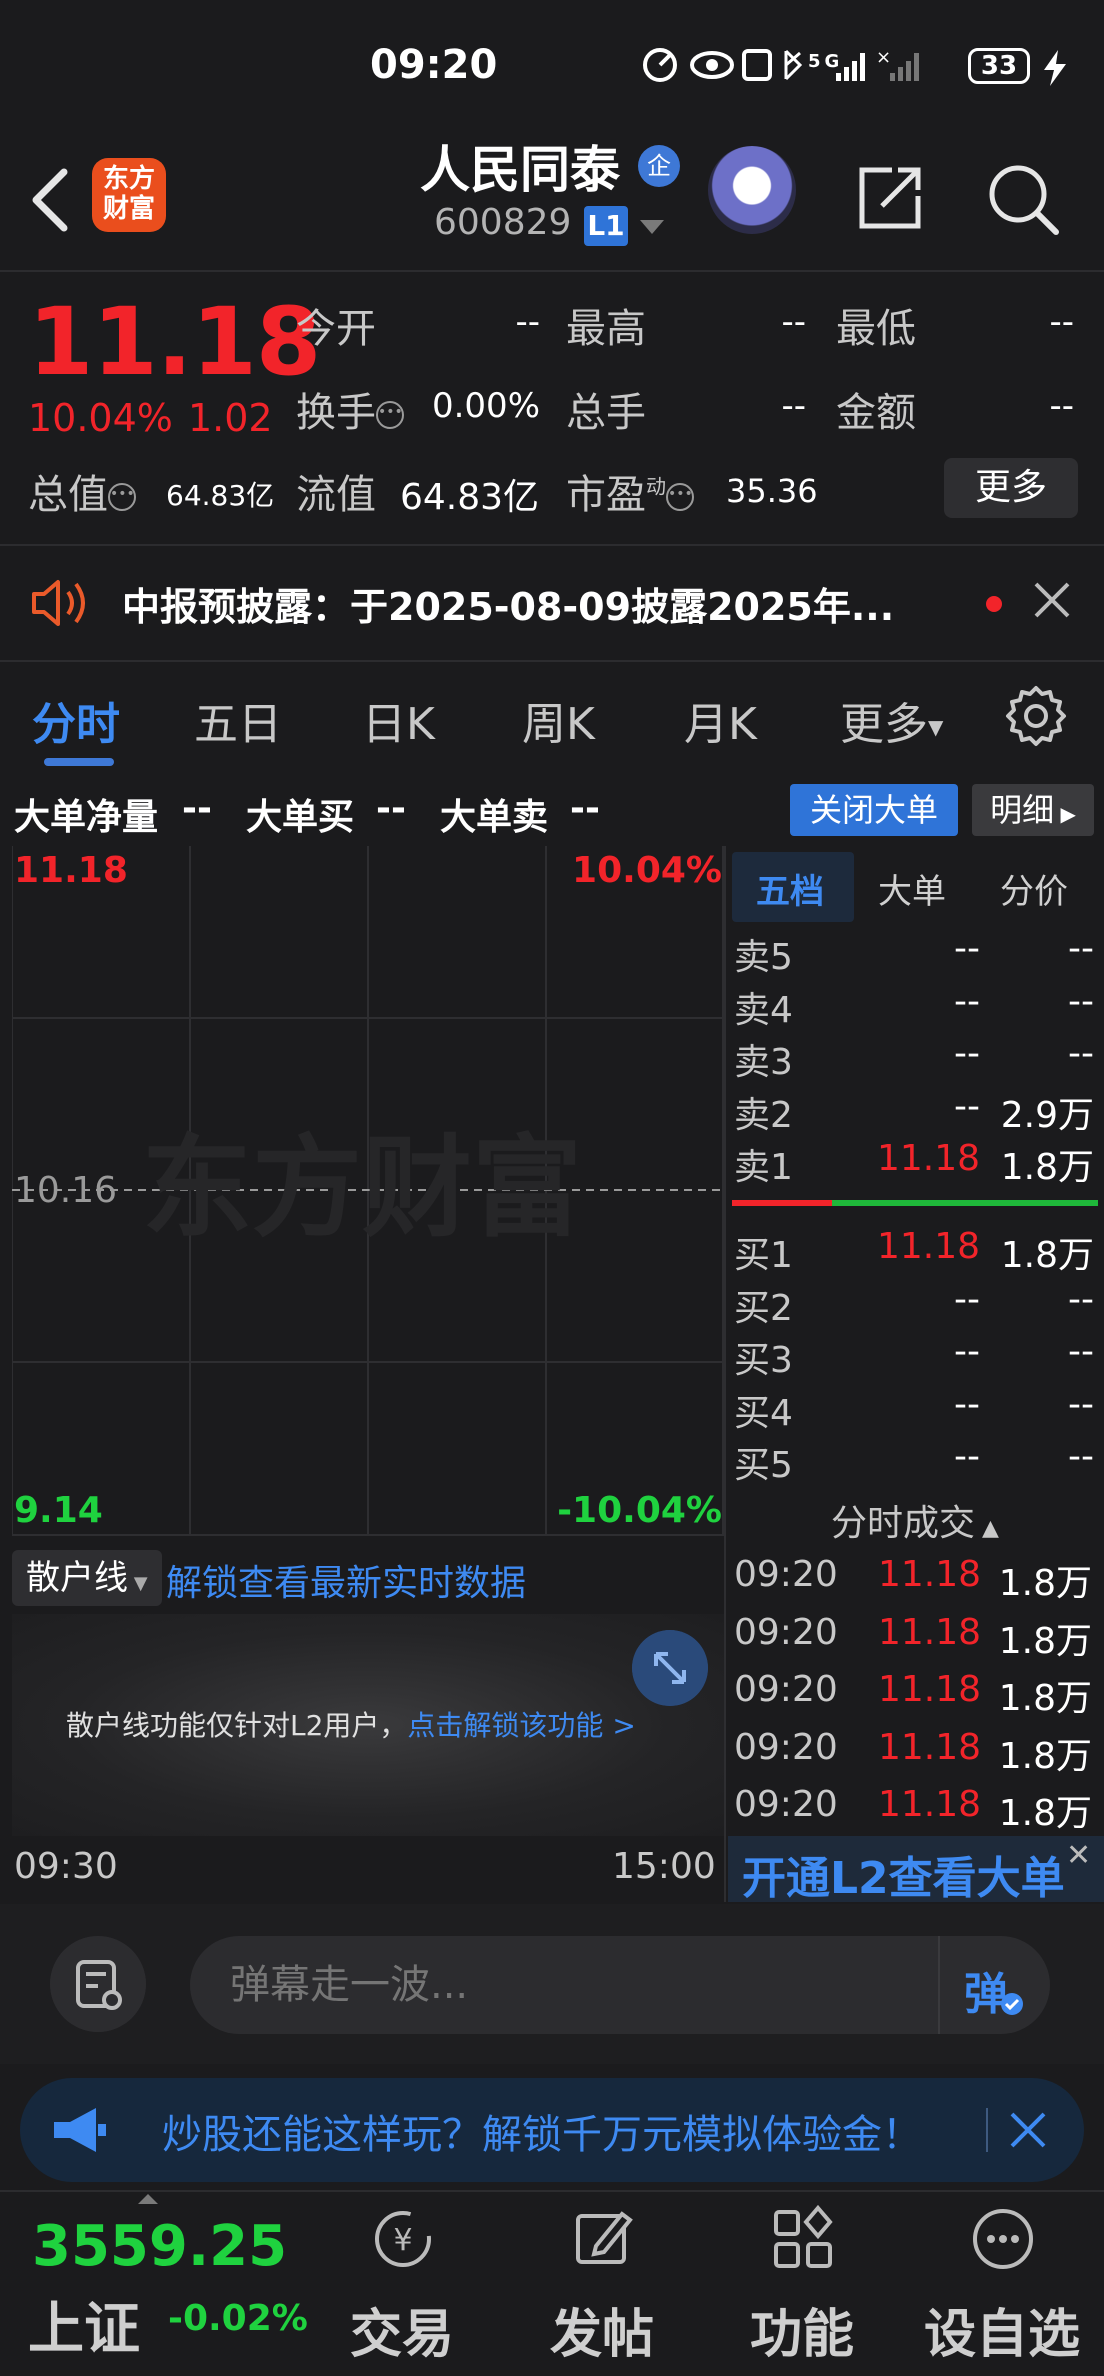  I want to click on tab-daily-k: 日K, so click(398, 720).